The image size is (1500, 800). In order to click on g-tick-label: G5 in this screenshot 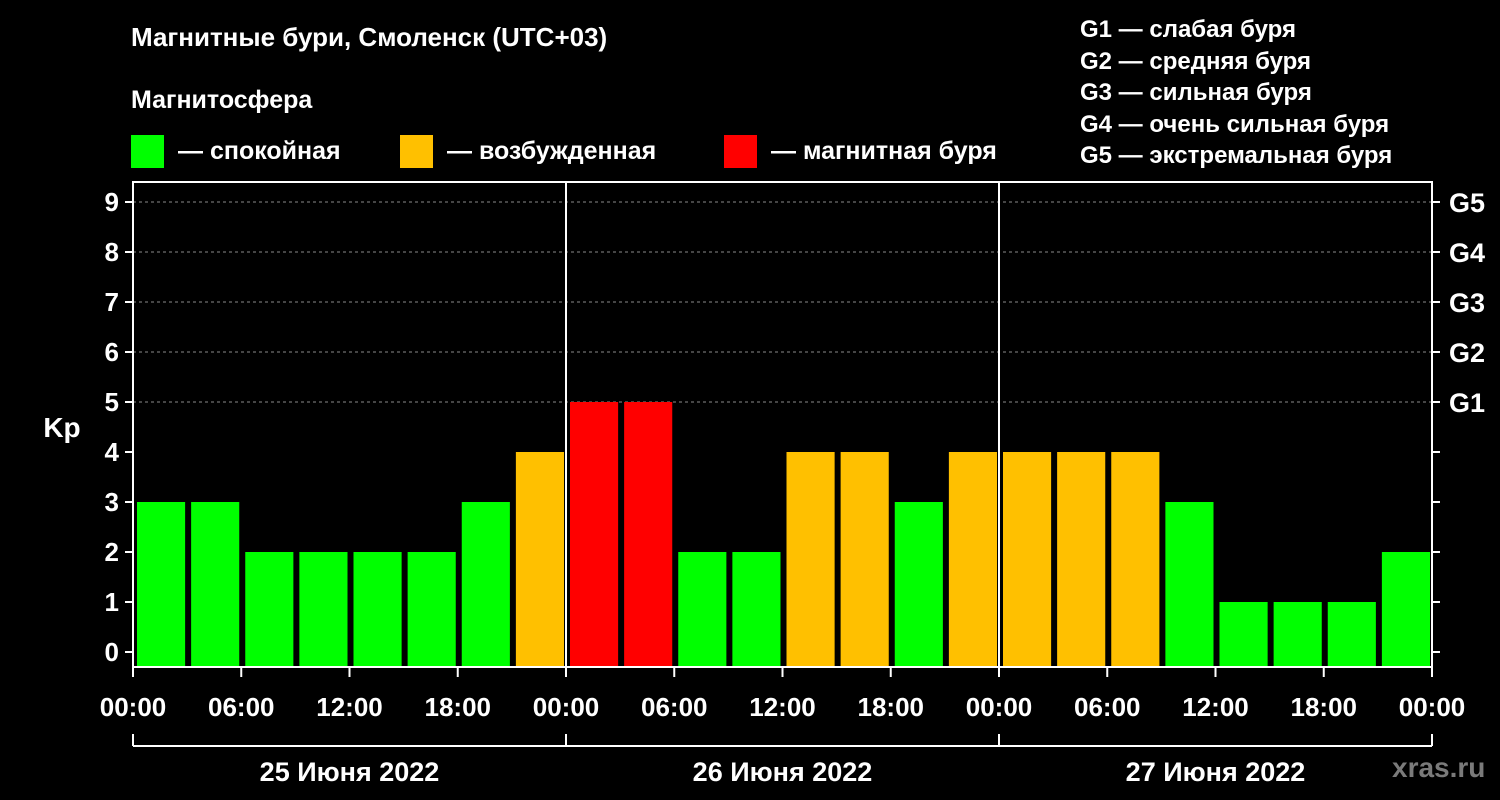, I will do `click(1467, 203)`.